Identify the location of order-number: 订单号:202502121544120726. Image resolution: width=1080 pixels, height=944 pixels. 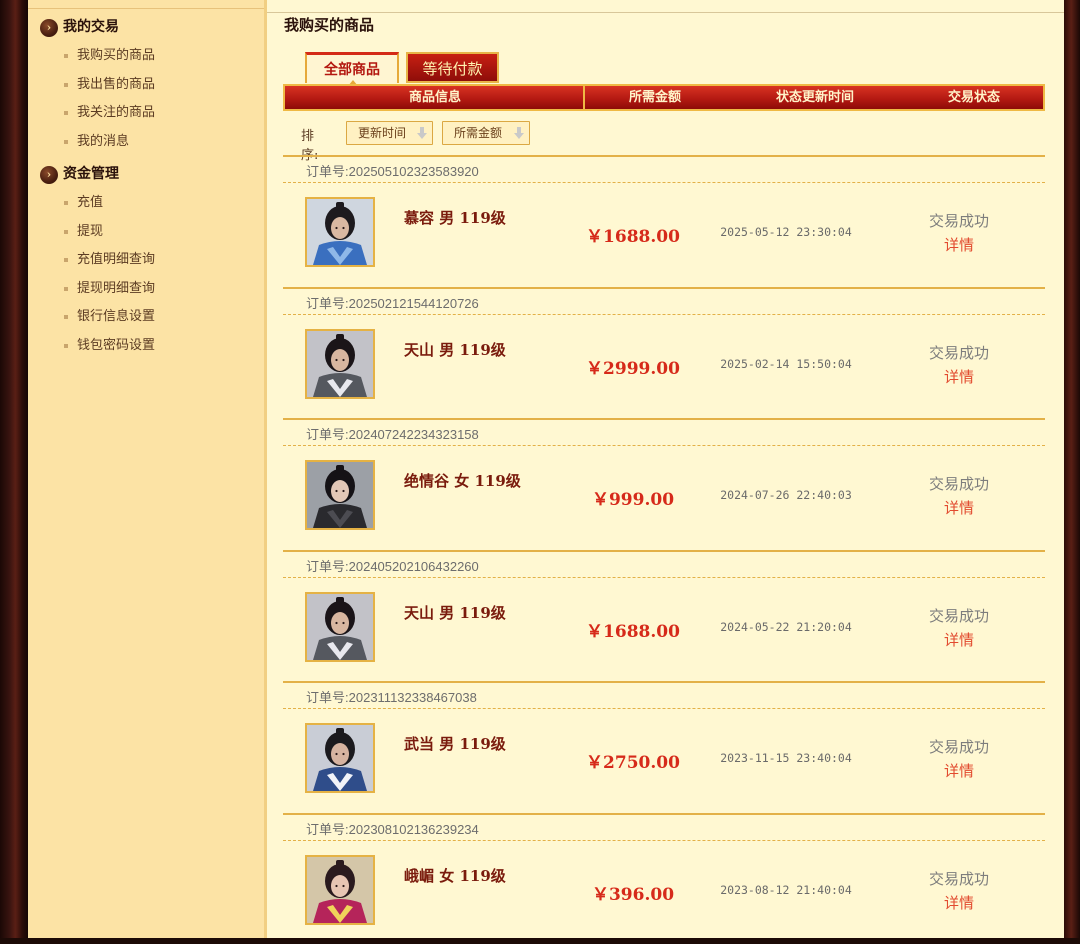
(392, 302).